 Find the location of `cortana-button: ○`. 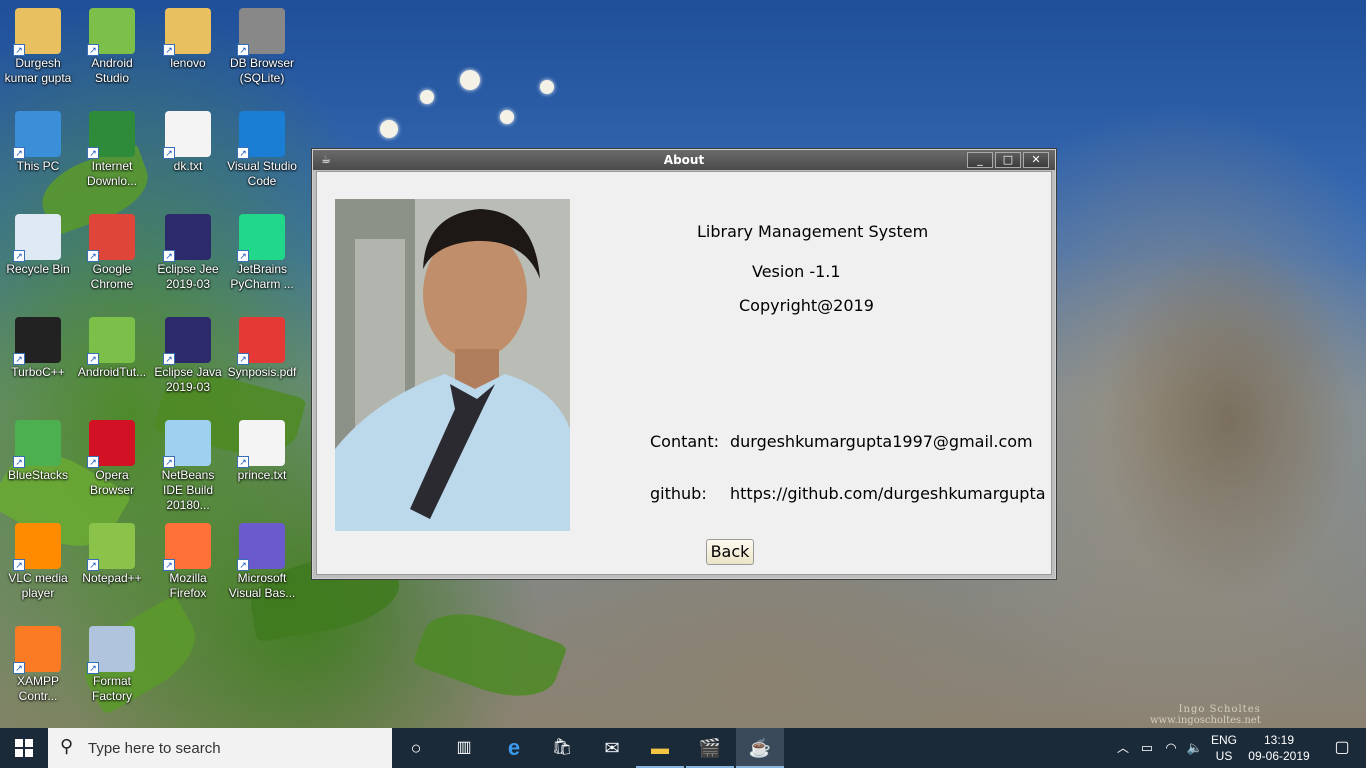

cortana-button: ○ is located at coordinates (416, 748).